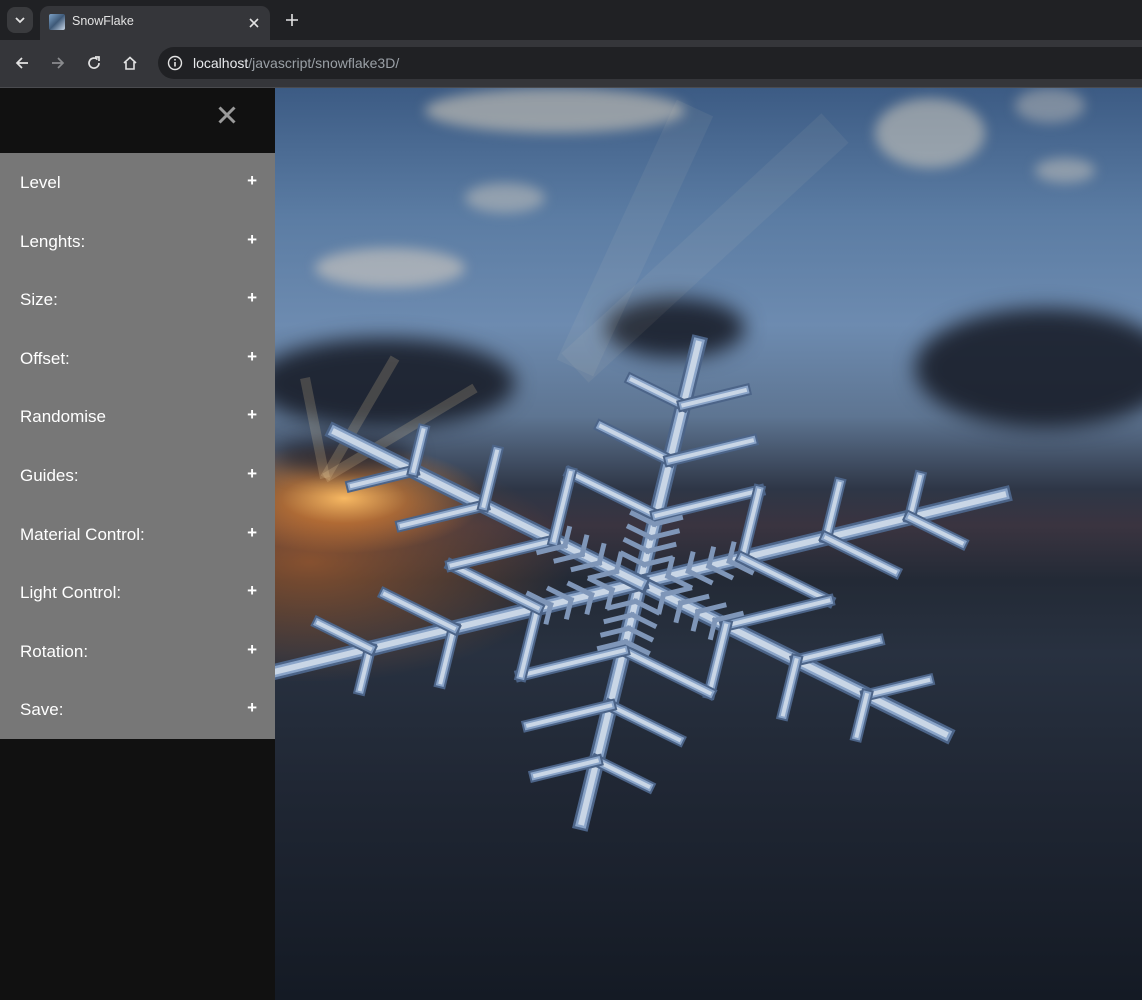 This screenshot has width=1142, height=1000. Describe the element at coordinates (53, 241) in the screenshot. I see `menu-item-label: Lenghts:` at that location.